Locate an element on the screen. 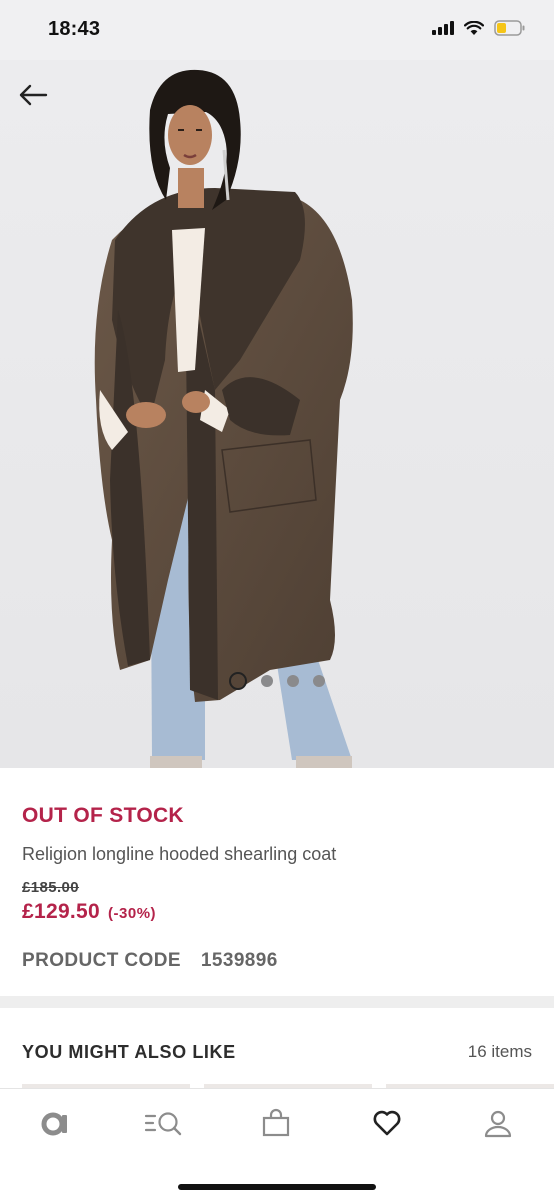  product-code-row: PRODUCT CODE 1539896 is located at coordinates (150, 961).